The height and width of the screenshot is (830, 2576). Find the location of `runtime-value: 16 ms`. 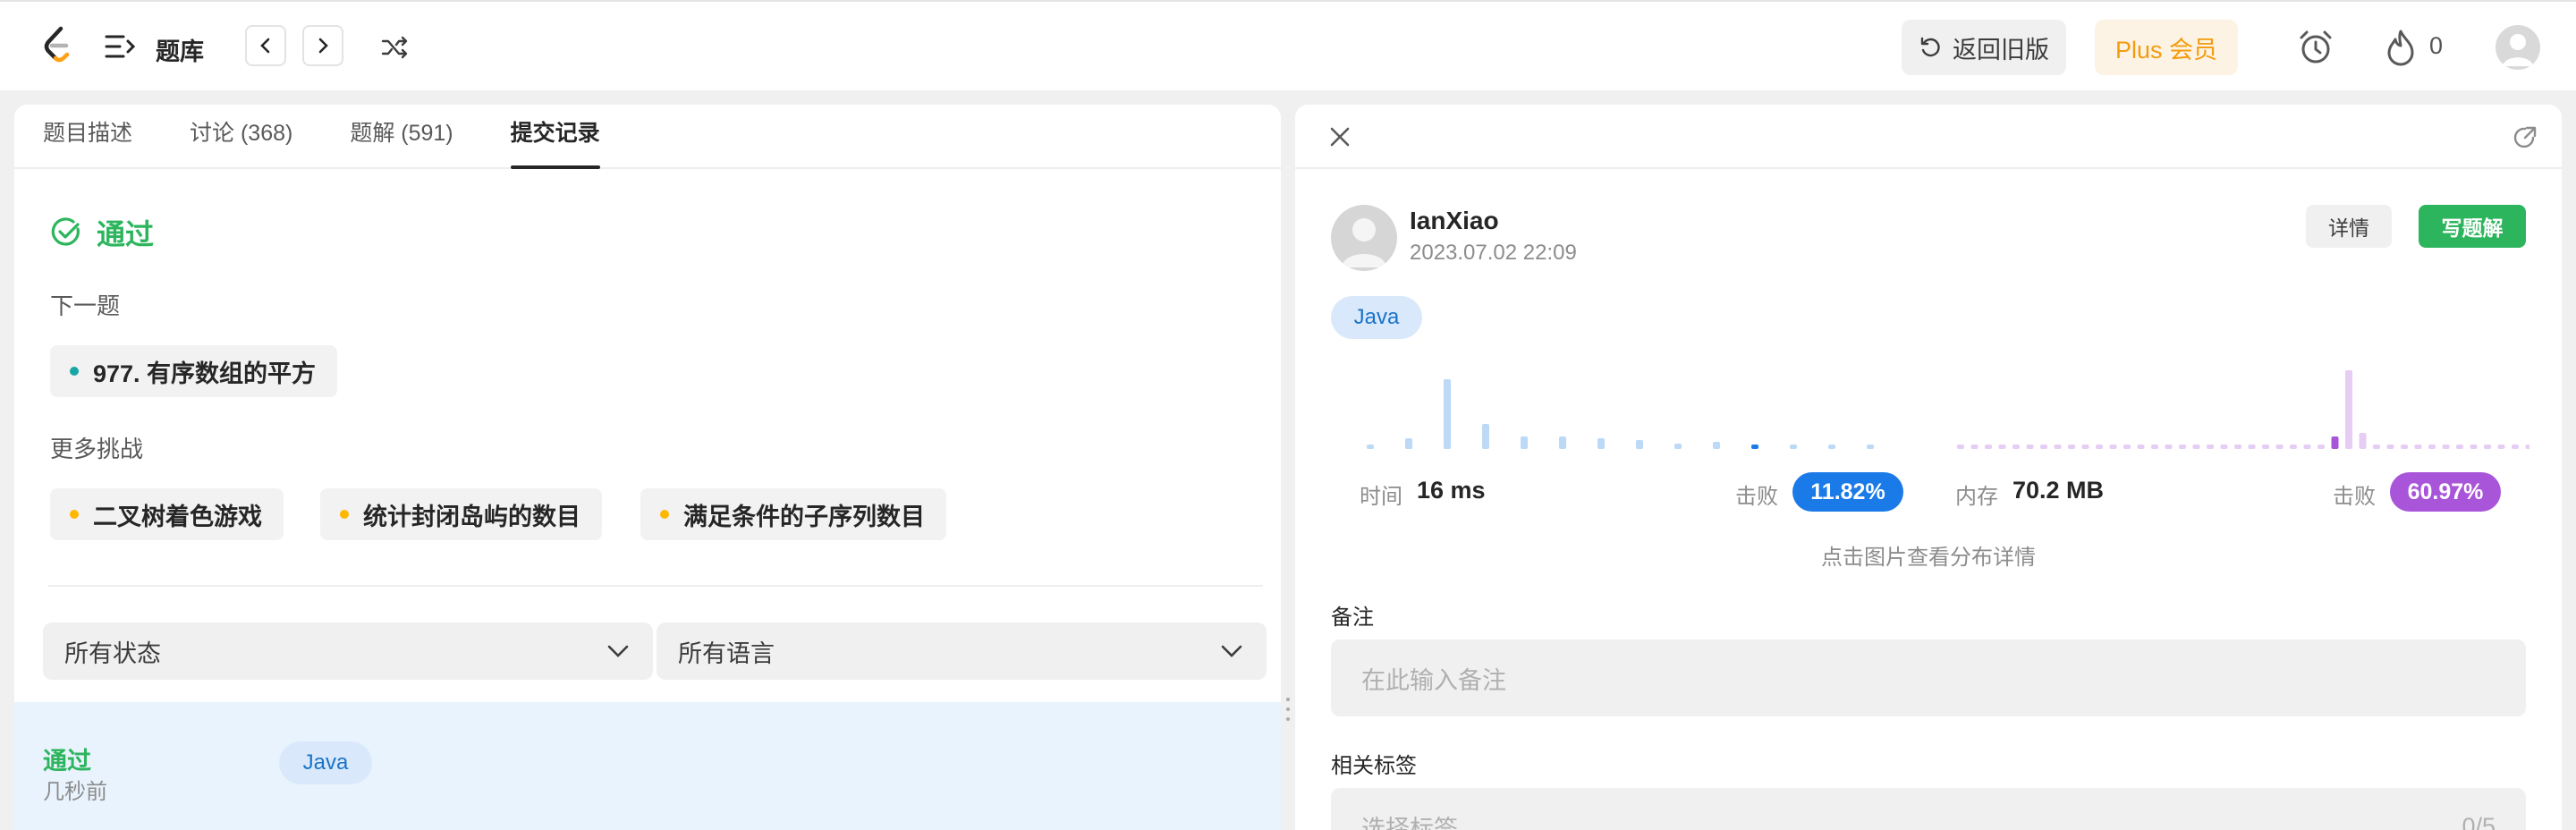

runtime-value: 16 ms is located at coordinates (1451, 490).